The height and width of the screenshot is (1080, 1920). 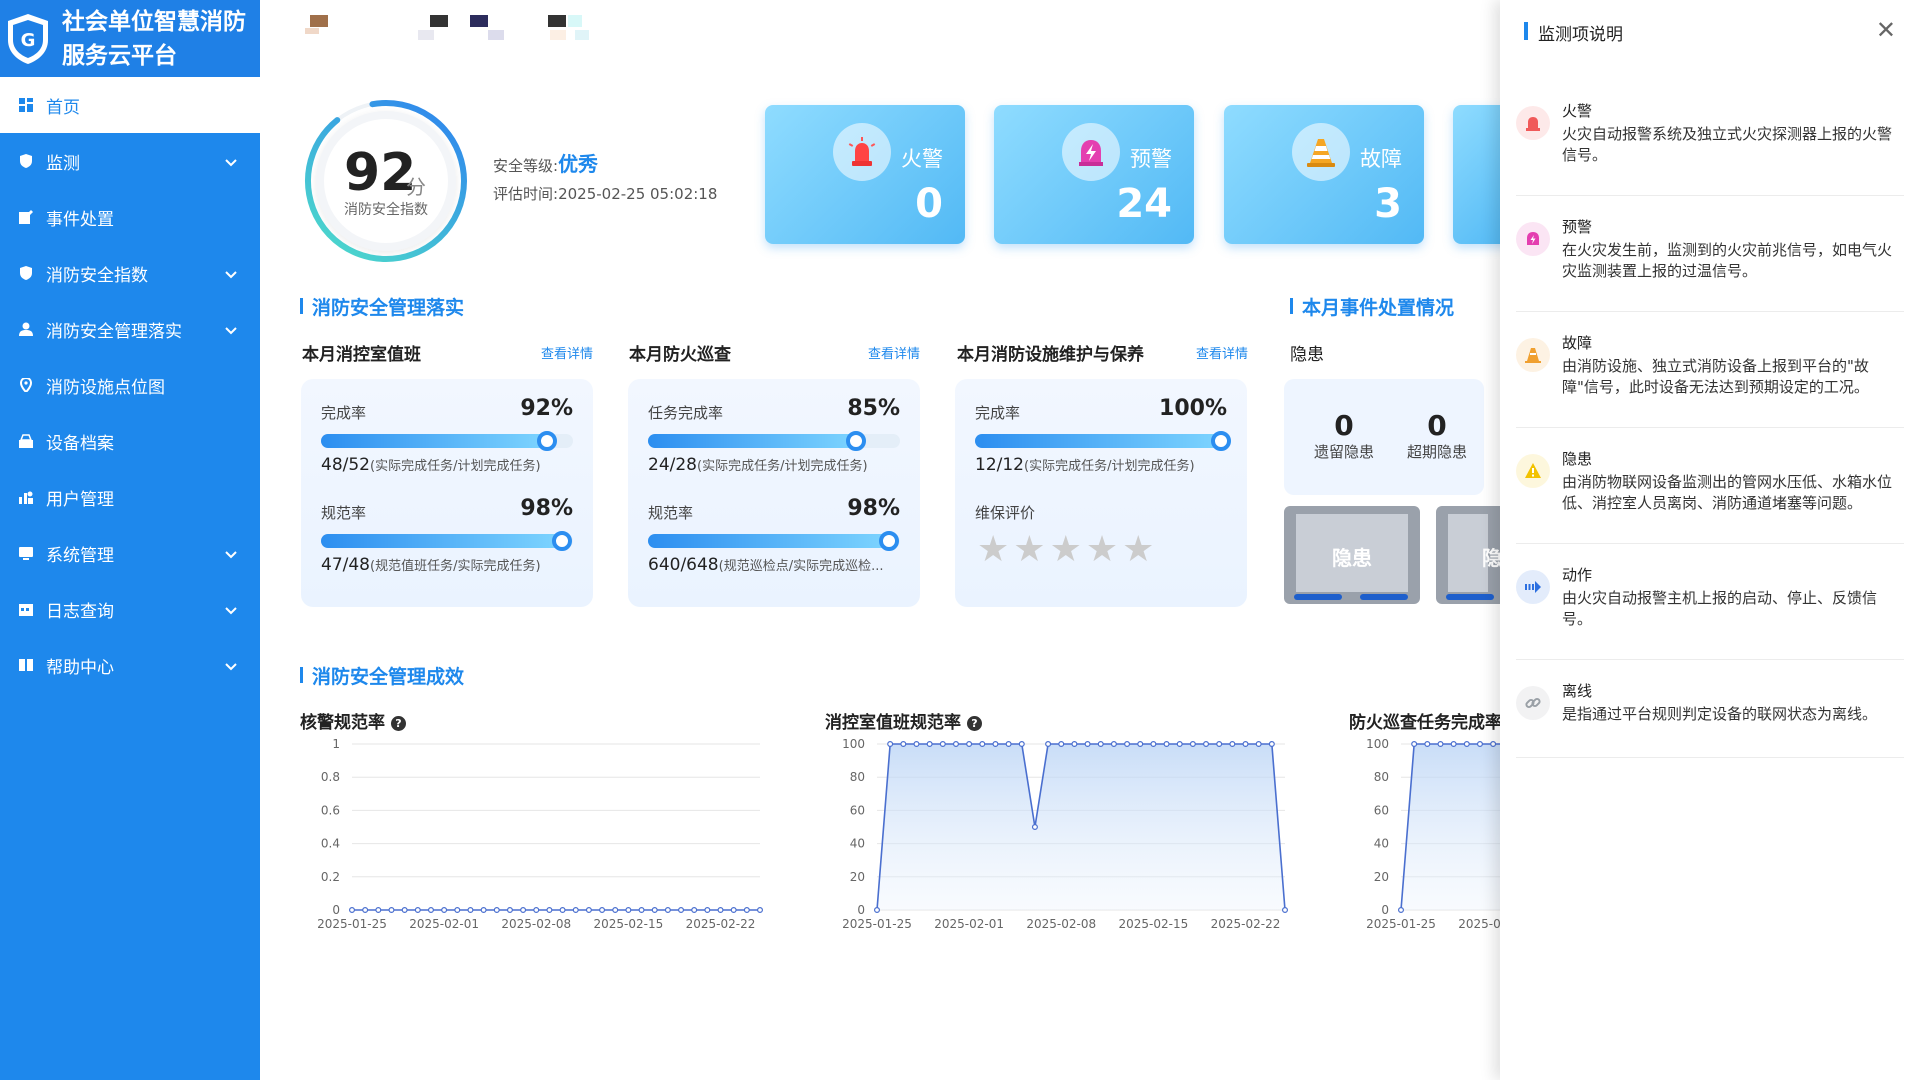 I want to click on event-count-legacy: 0, so click(x=1344, y=425).